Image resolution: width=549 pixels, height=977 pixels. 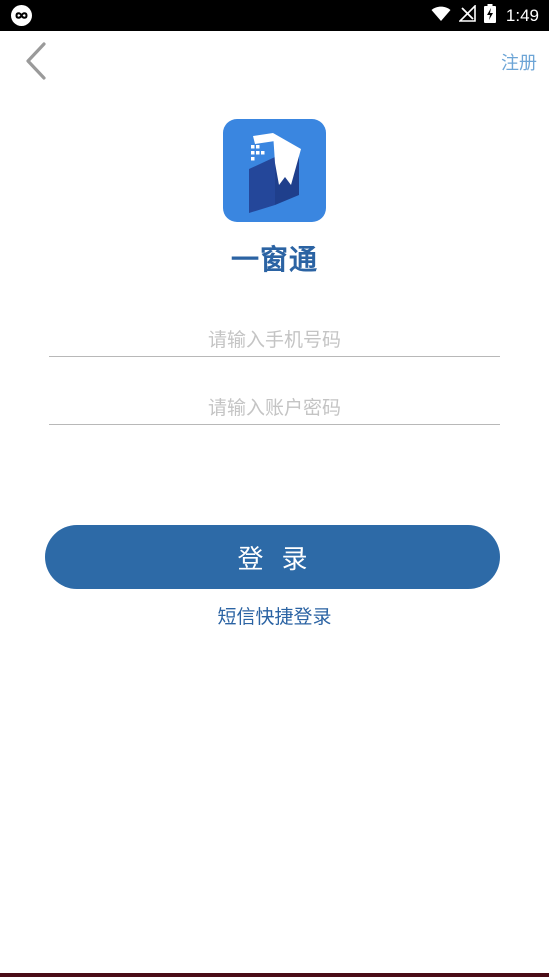 I want to click on password-input, so click(x=274, y=404).